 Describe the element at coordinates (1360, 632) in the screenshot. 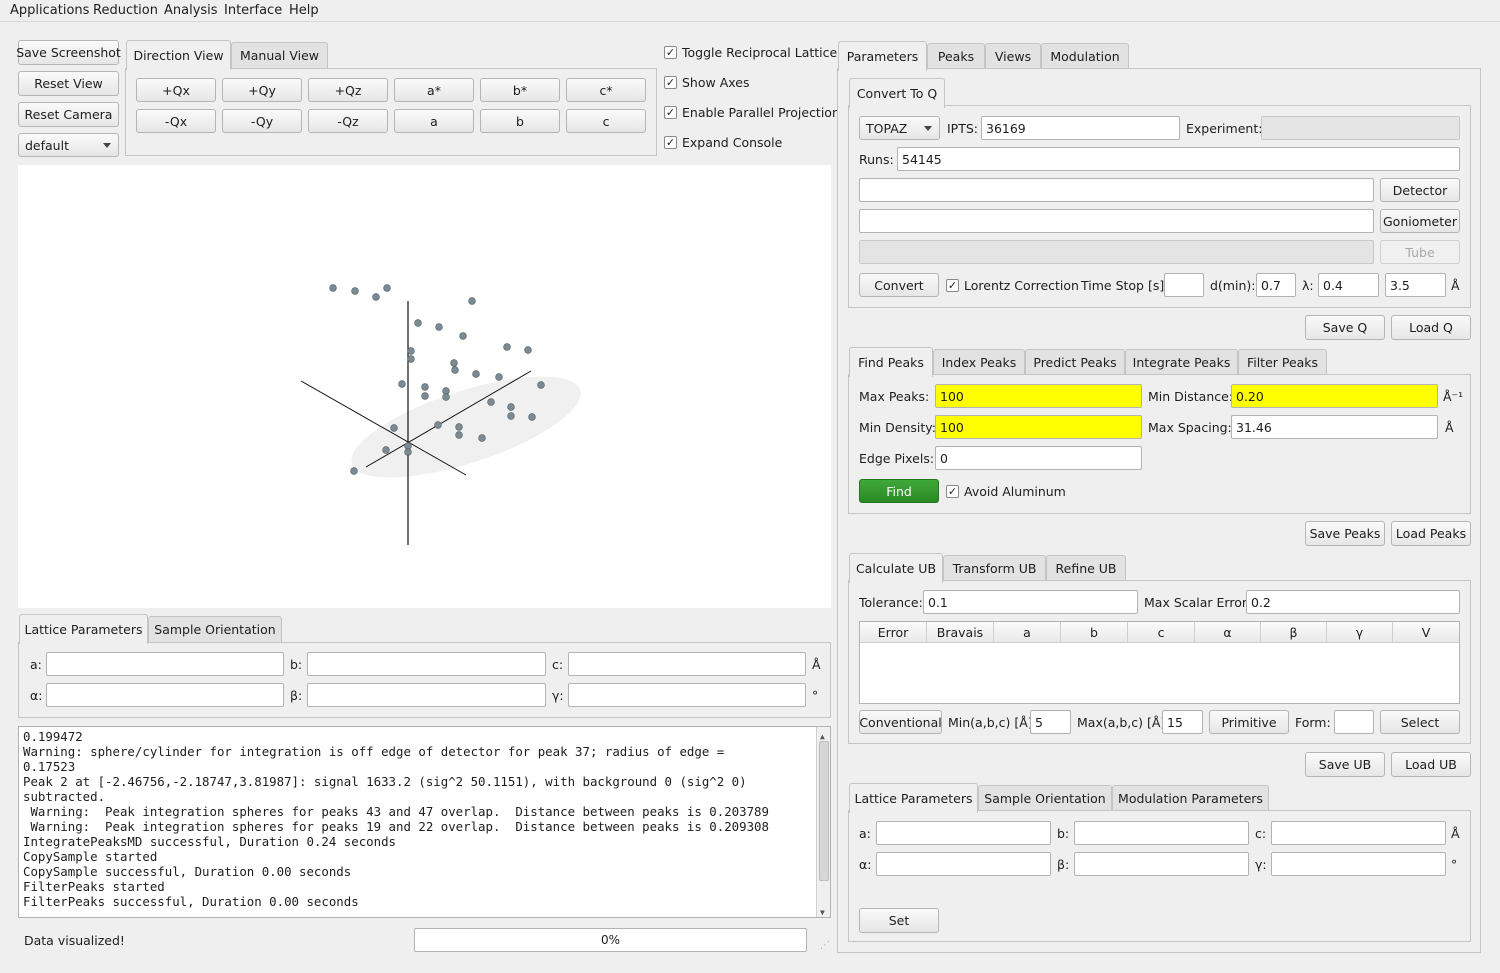

I see `table-header-gamma: γ` at that location.